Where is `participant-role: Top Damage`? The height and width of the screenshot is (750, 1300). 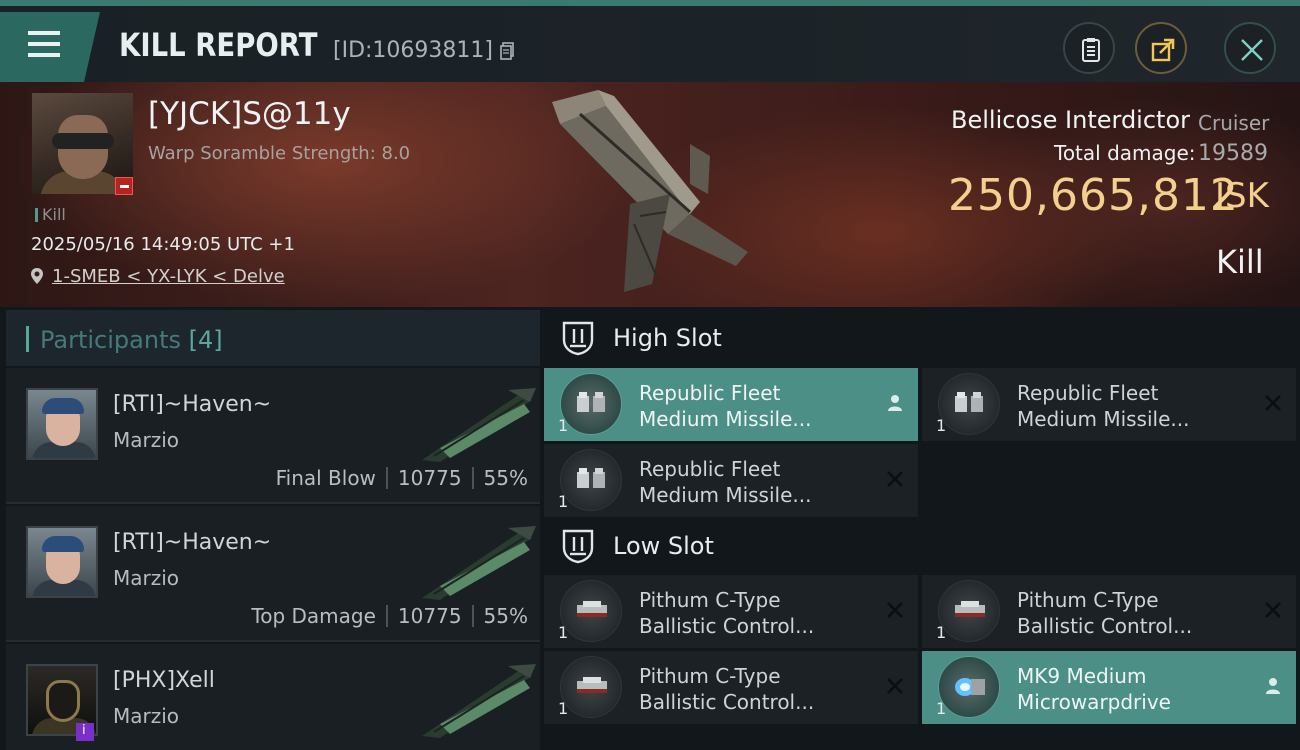 participant-role: Top Damage is located at coordinates (313, 616).